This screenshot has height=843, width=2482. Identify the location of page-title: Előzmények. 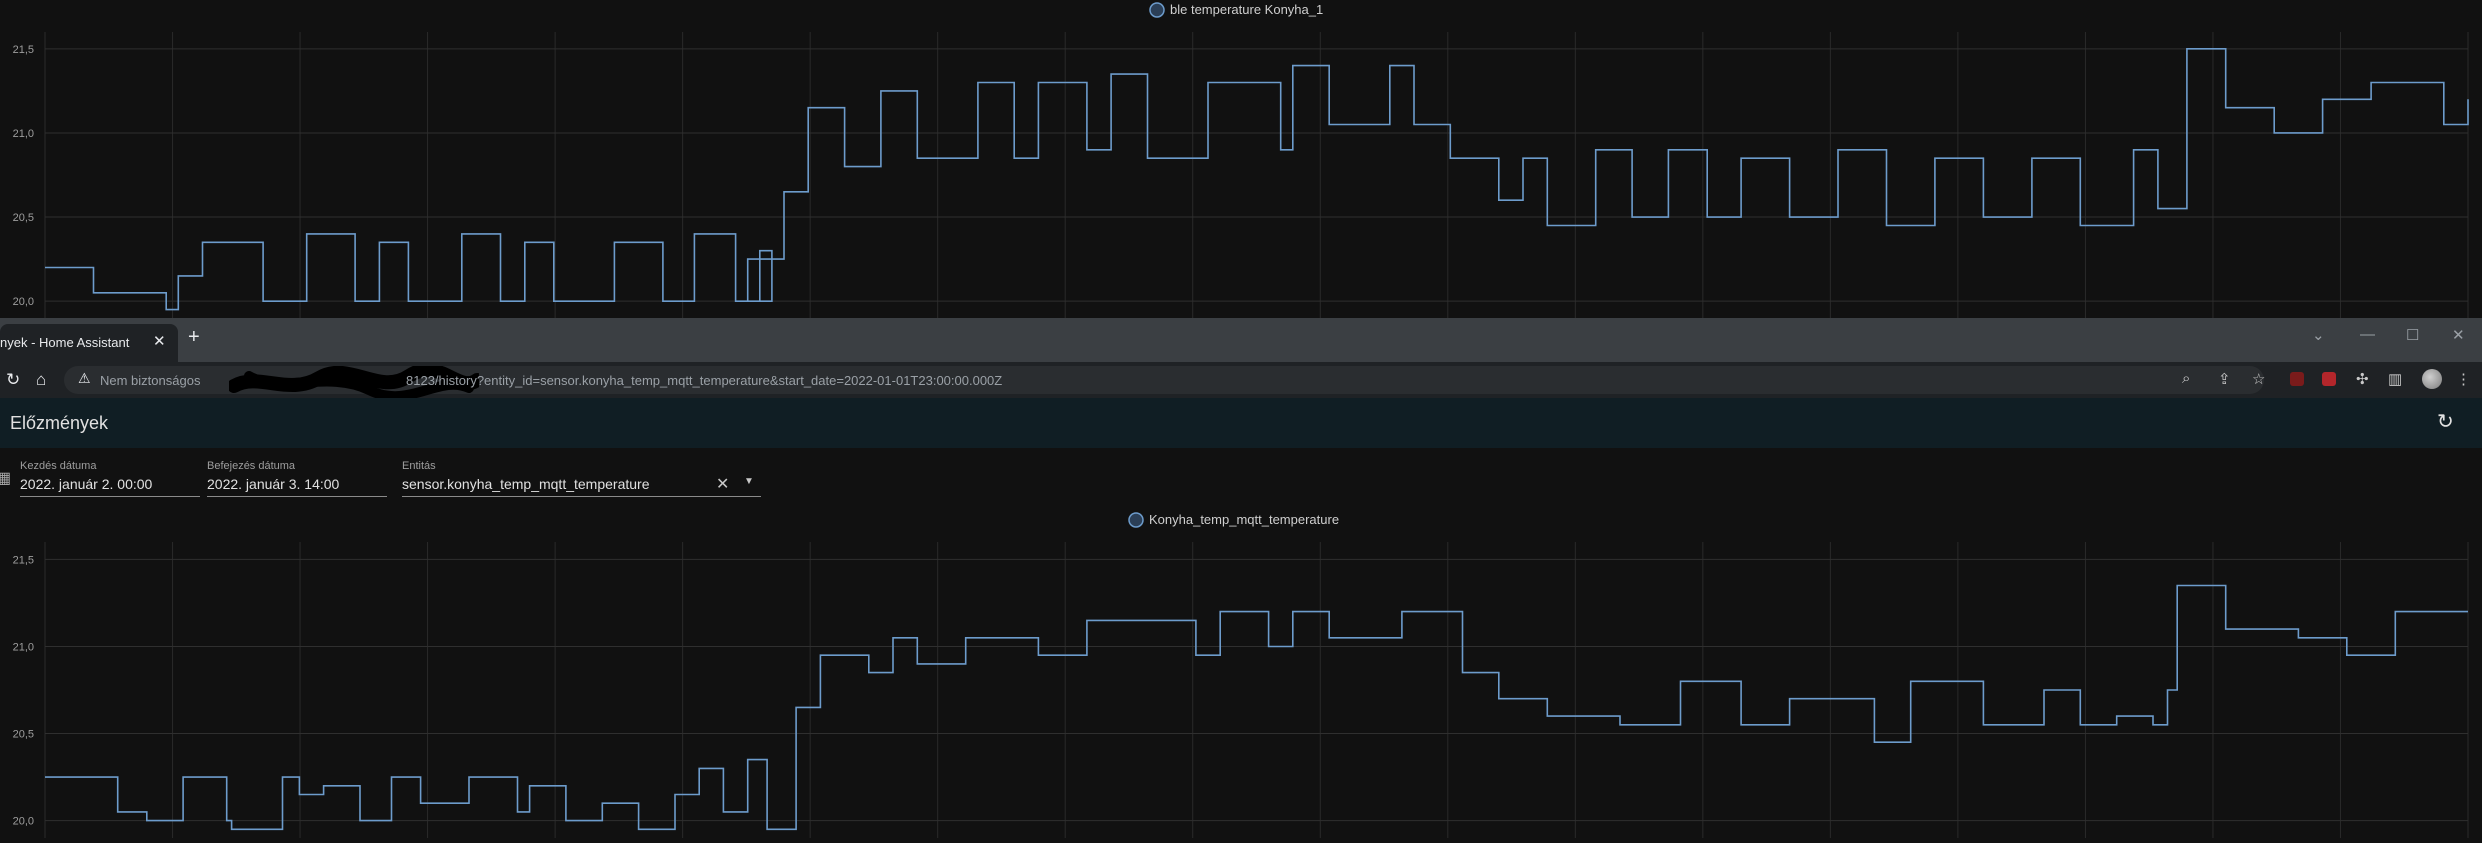
(59, 423).